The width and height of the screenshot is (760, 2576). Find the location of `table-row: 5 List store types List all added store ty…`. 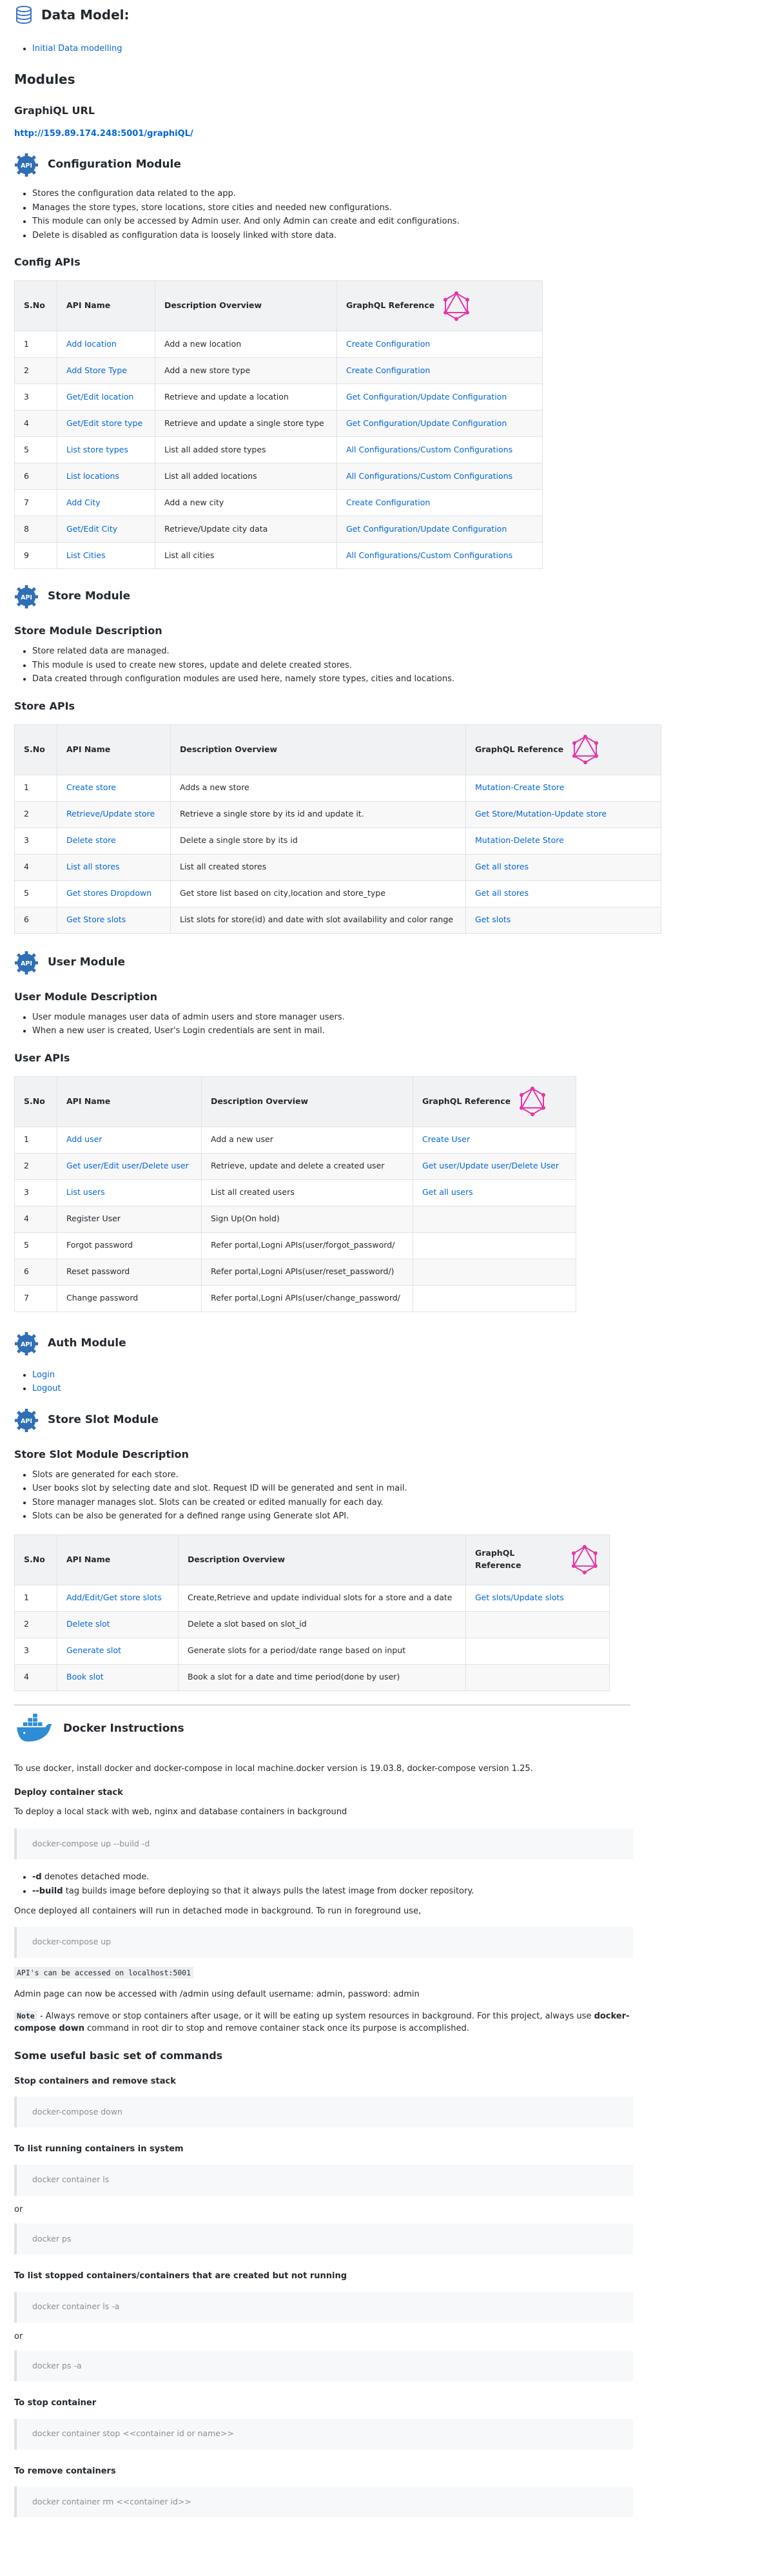

table-row: 5 List store types List all added store ty… is located at coordinates (278, 449).